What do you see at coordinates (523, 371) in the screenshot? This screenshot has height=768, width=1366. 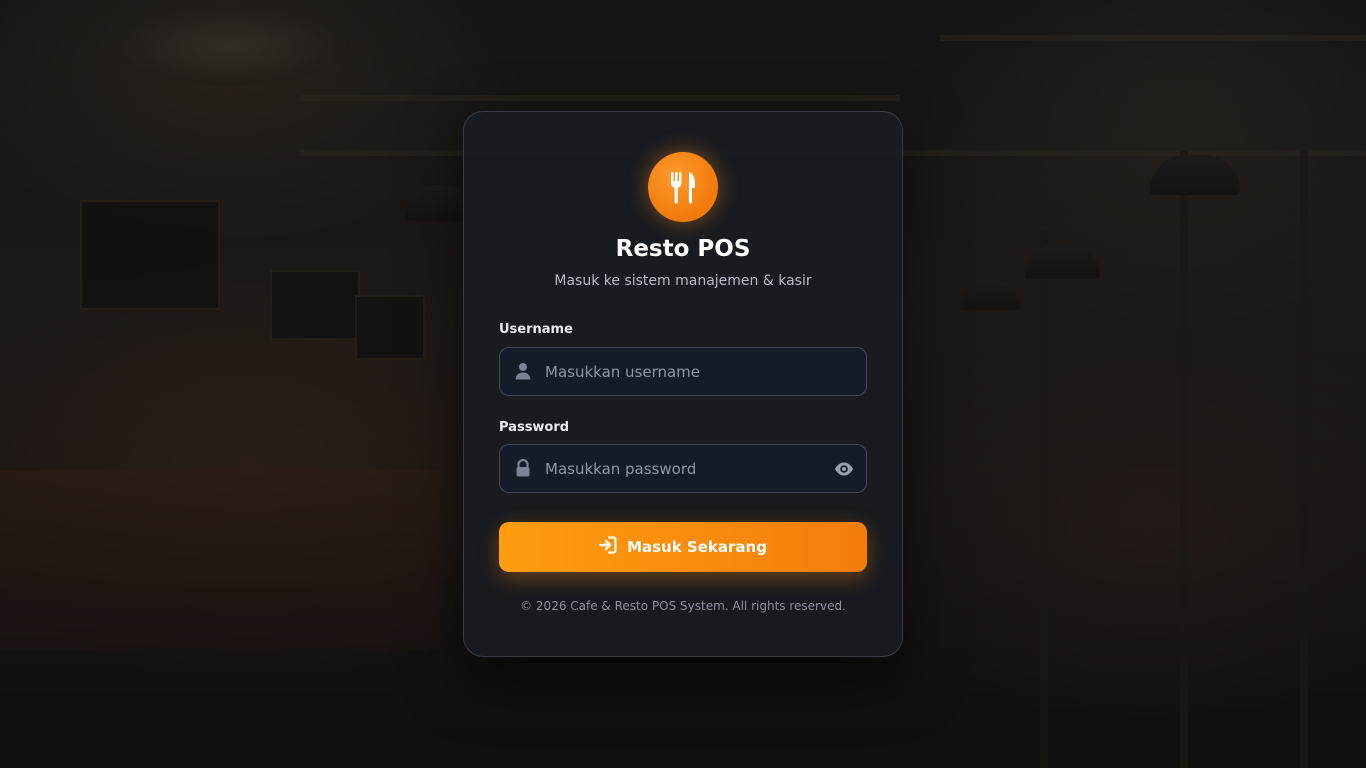 I see `user-icon` at bounding box center [523, 371].